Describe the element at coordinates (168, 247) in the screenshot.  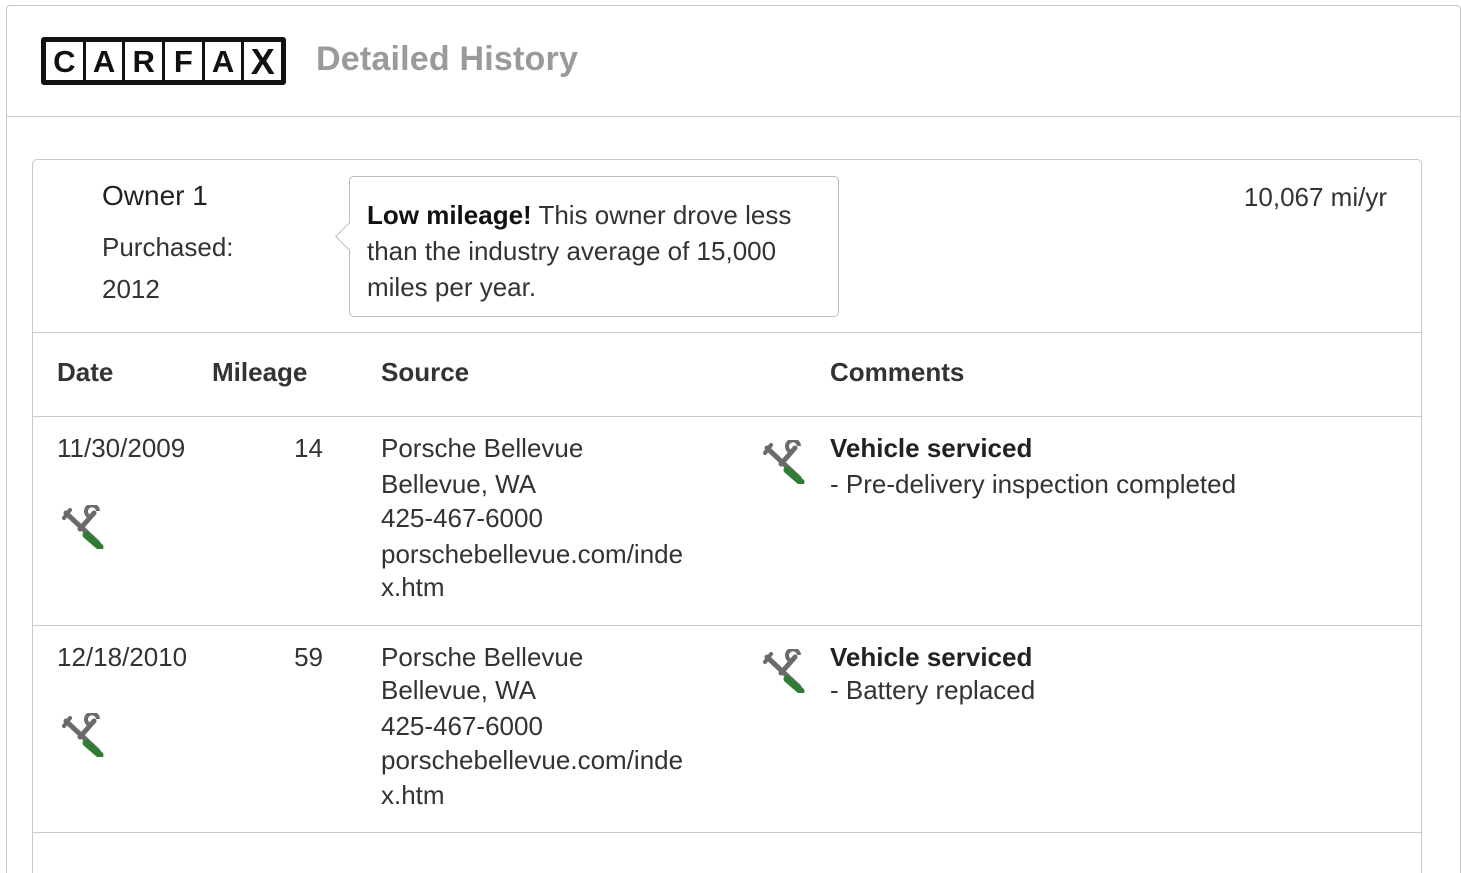
I see `purchased-label: Purchased:` at that location.